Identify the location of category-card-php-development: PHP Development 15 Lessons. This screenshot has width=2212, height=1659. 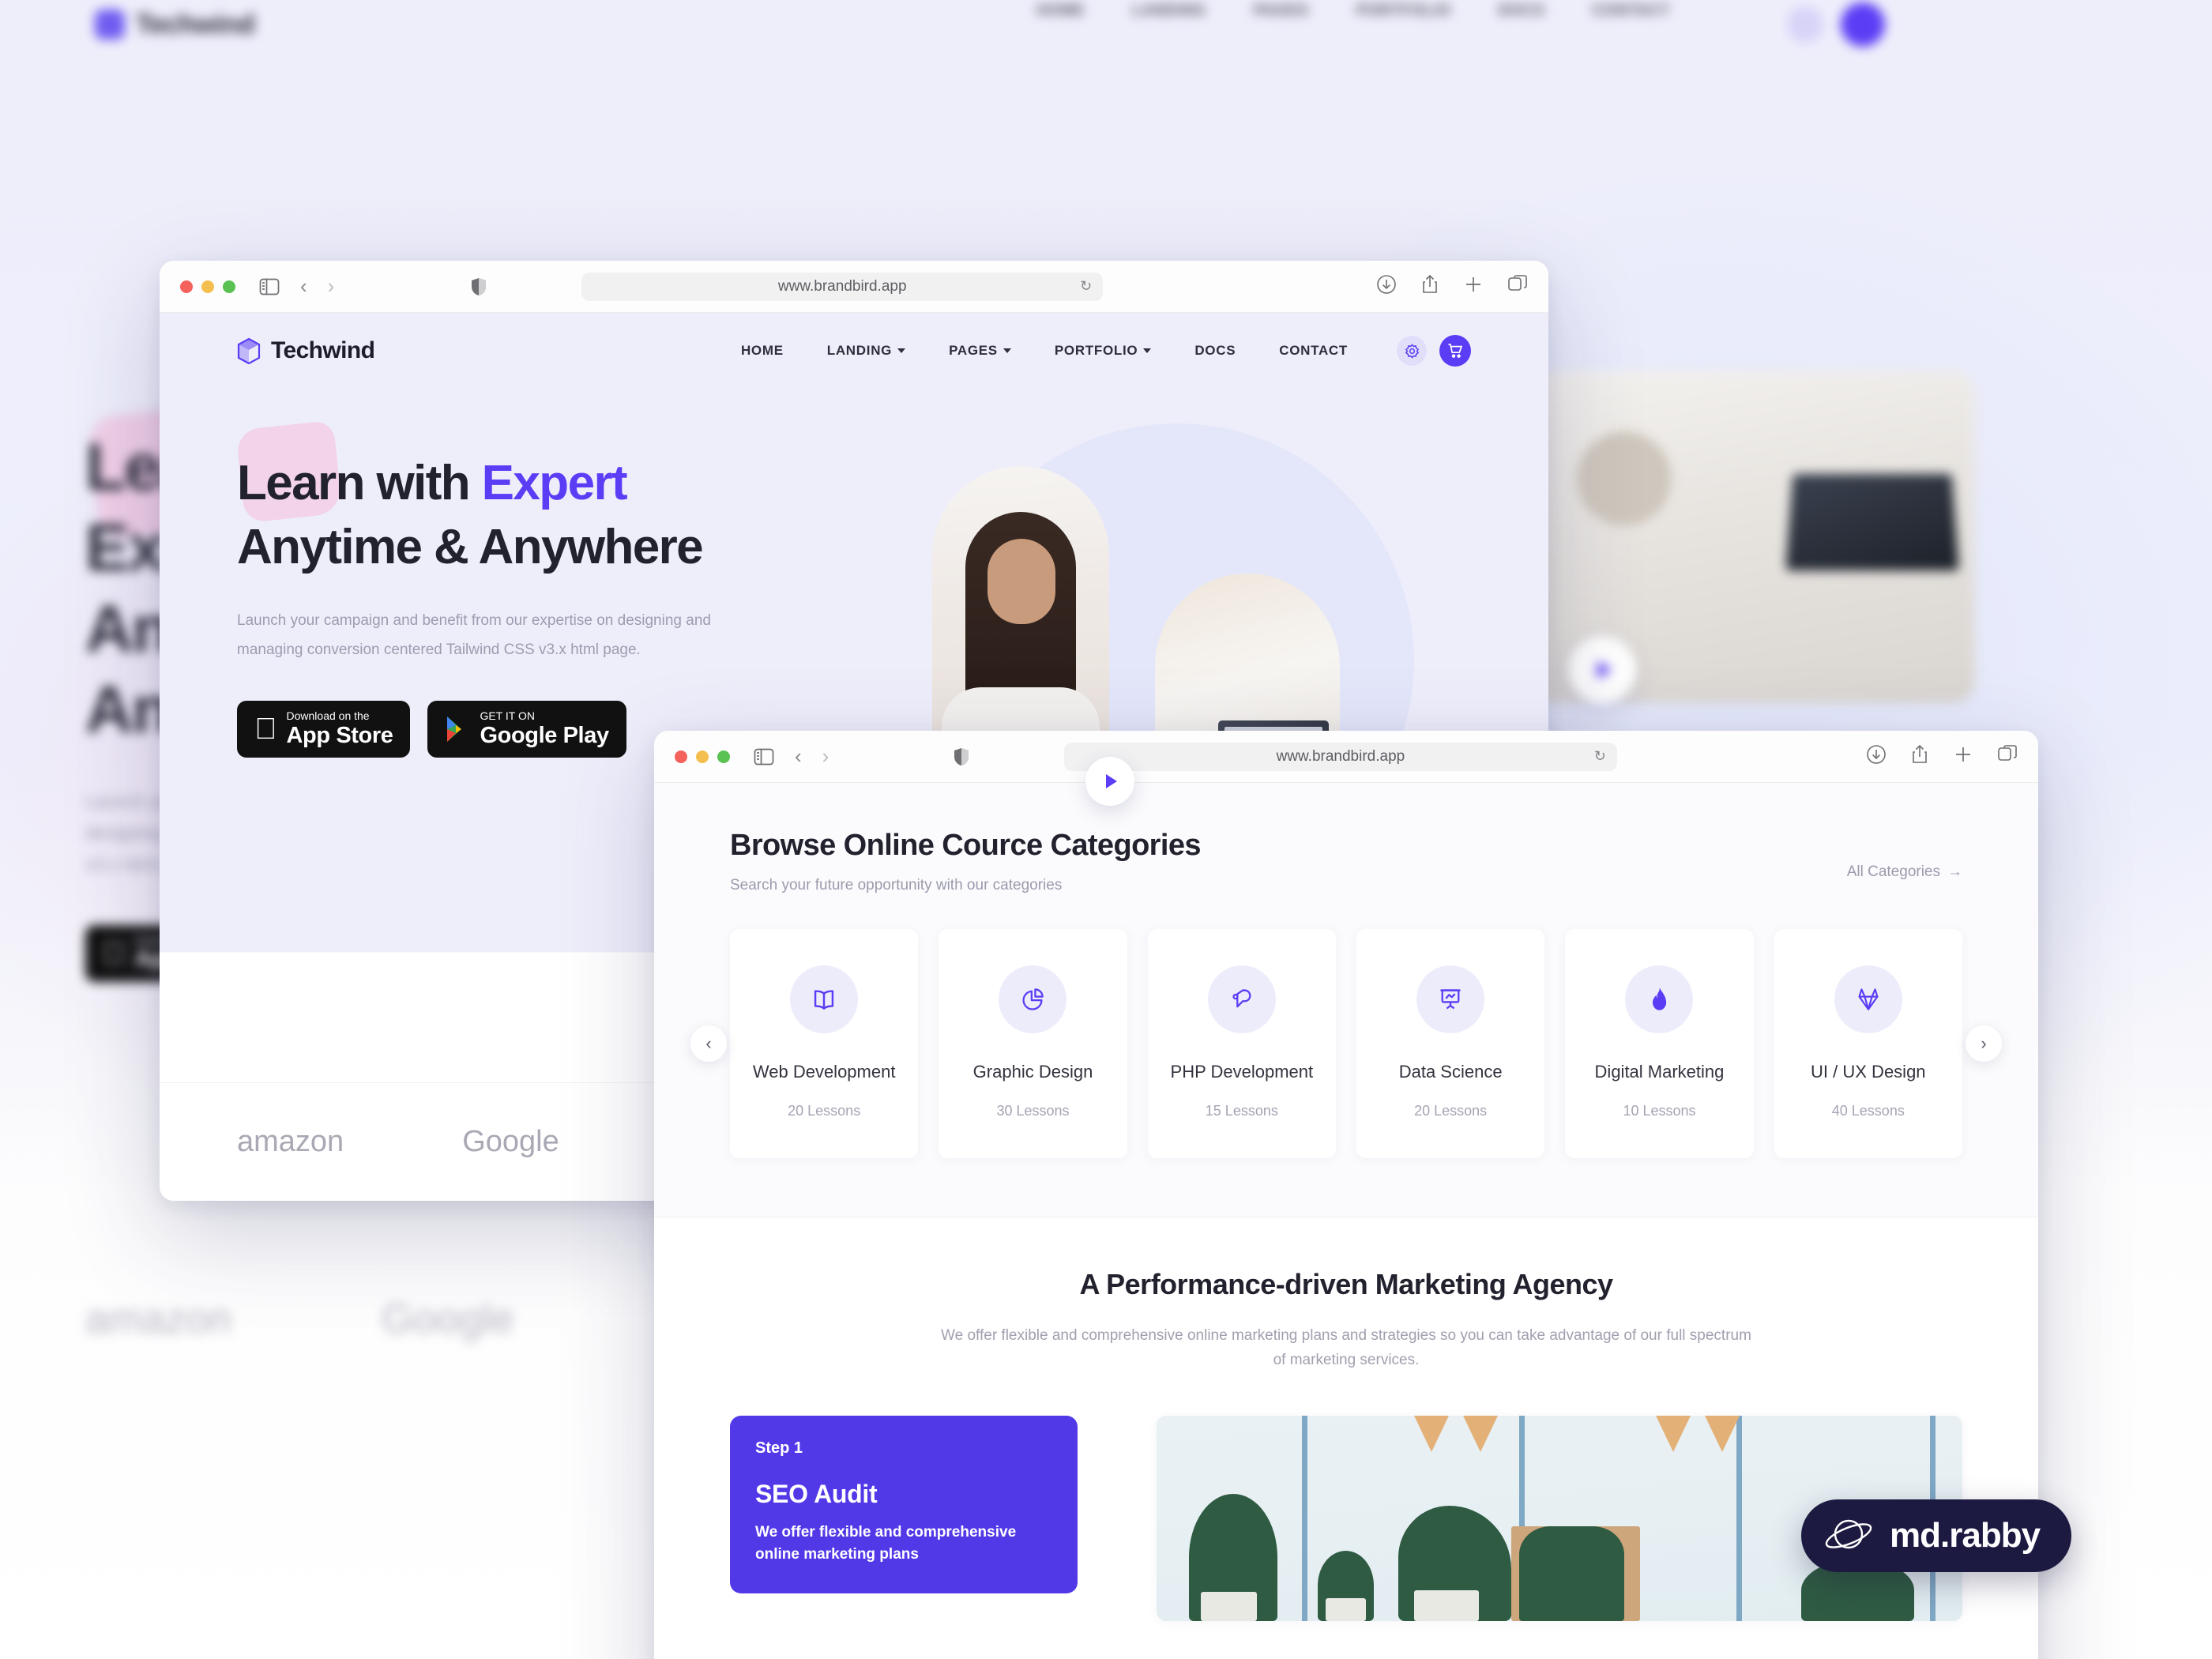
(1242, 1043).